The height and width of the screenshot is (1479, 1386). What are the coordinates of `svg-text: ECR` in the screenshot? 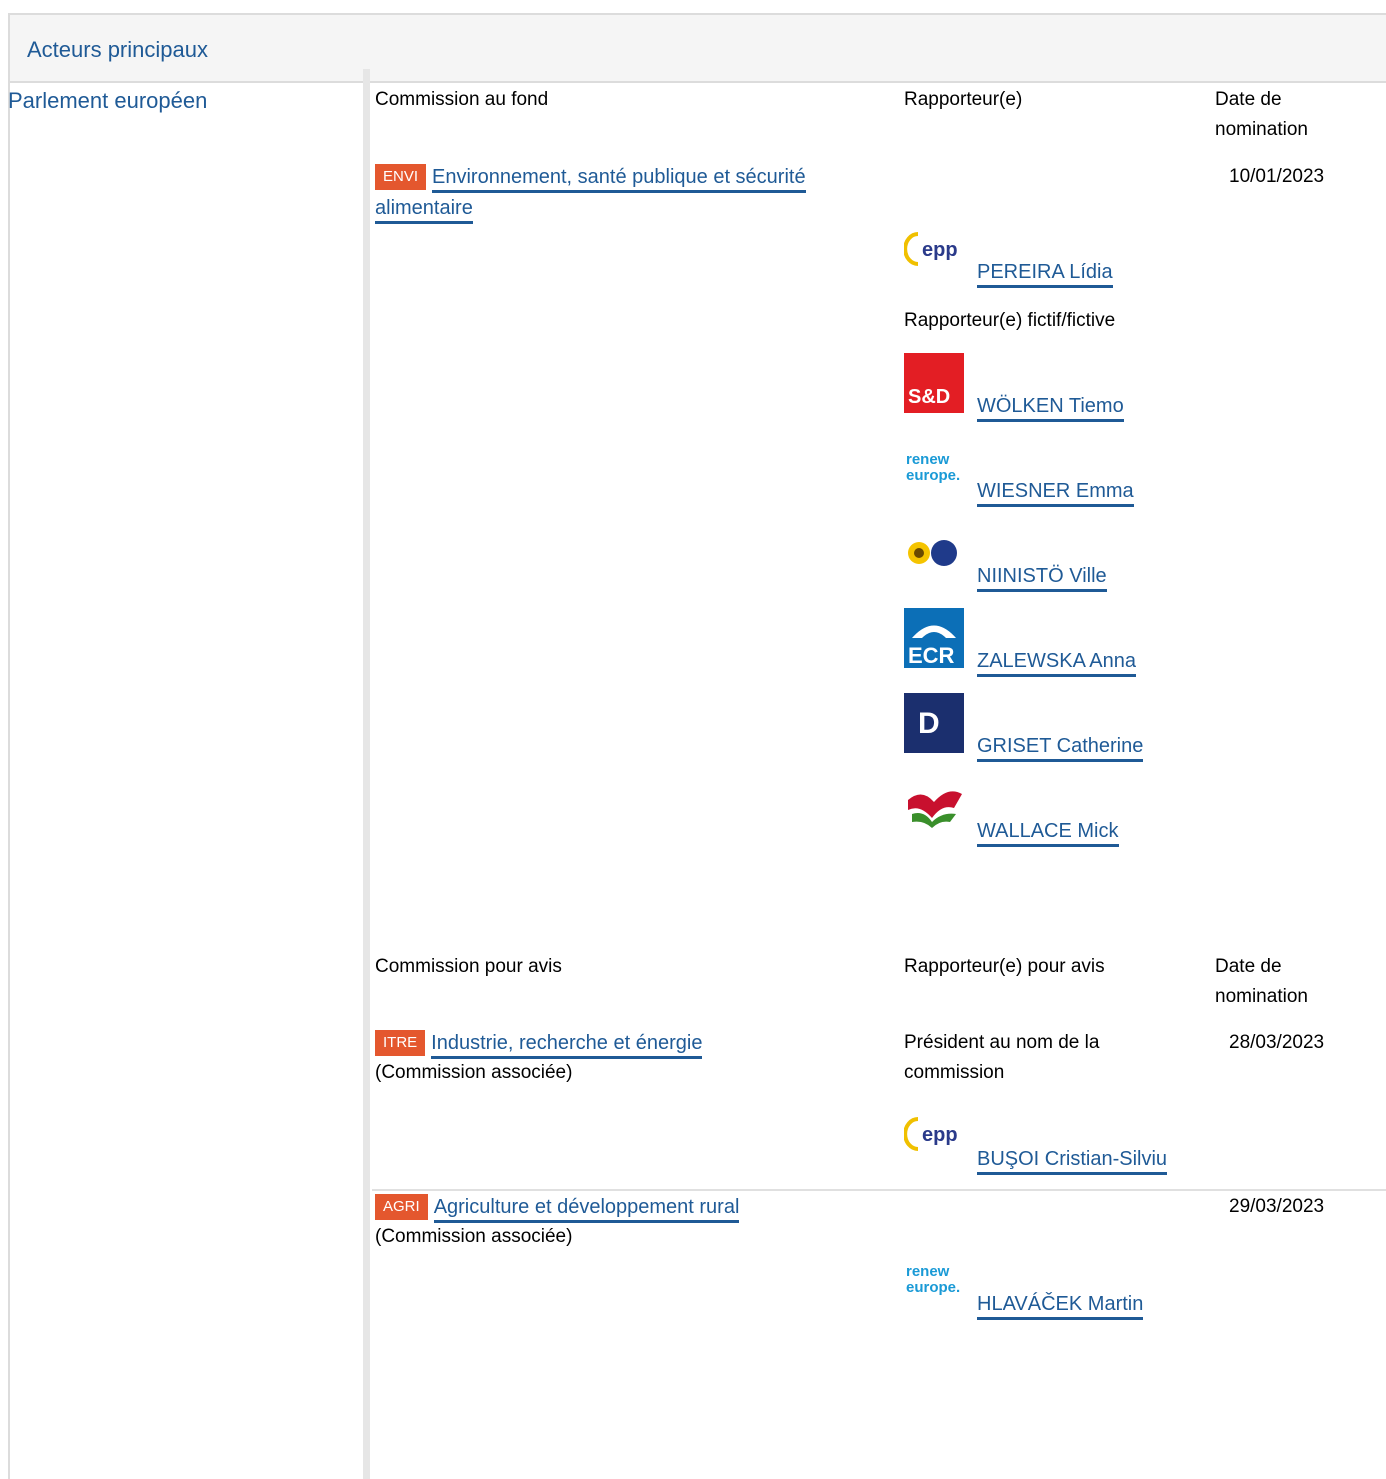 It's located at (931, 655).